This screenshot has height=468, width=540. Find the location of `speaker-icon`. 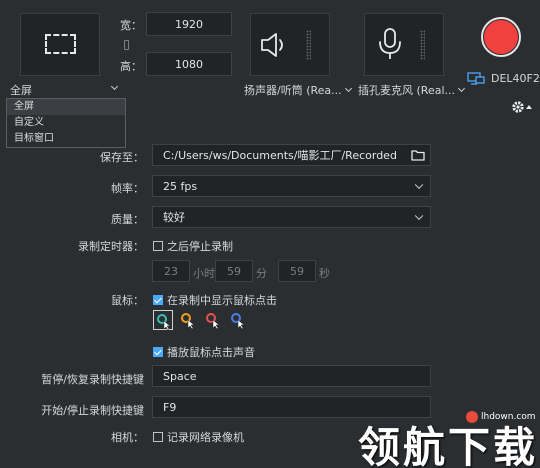

speaker-icon is located at coordinates (272, 45).